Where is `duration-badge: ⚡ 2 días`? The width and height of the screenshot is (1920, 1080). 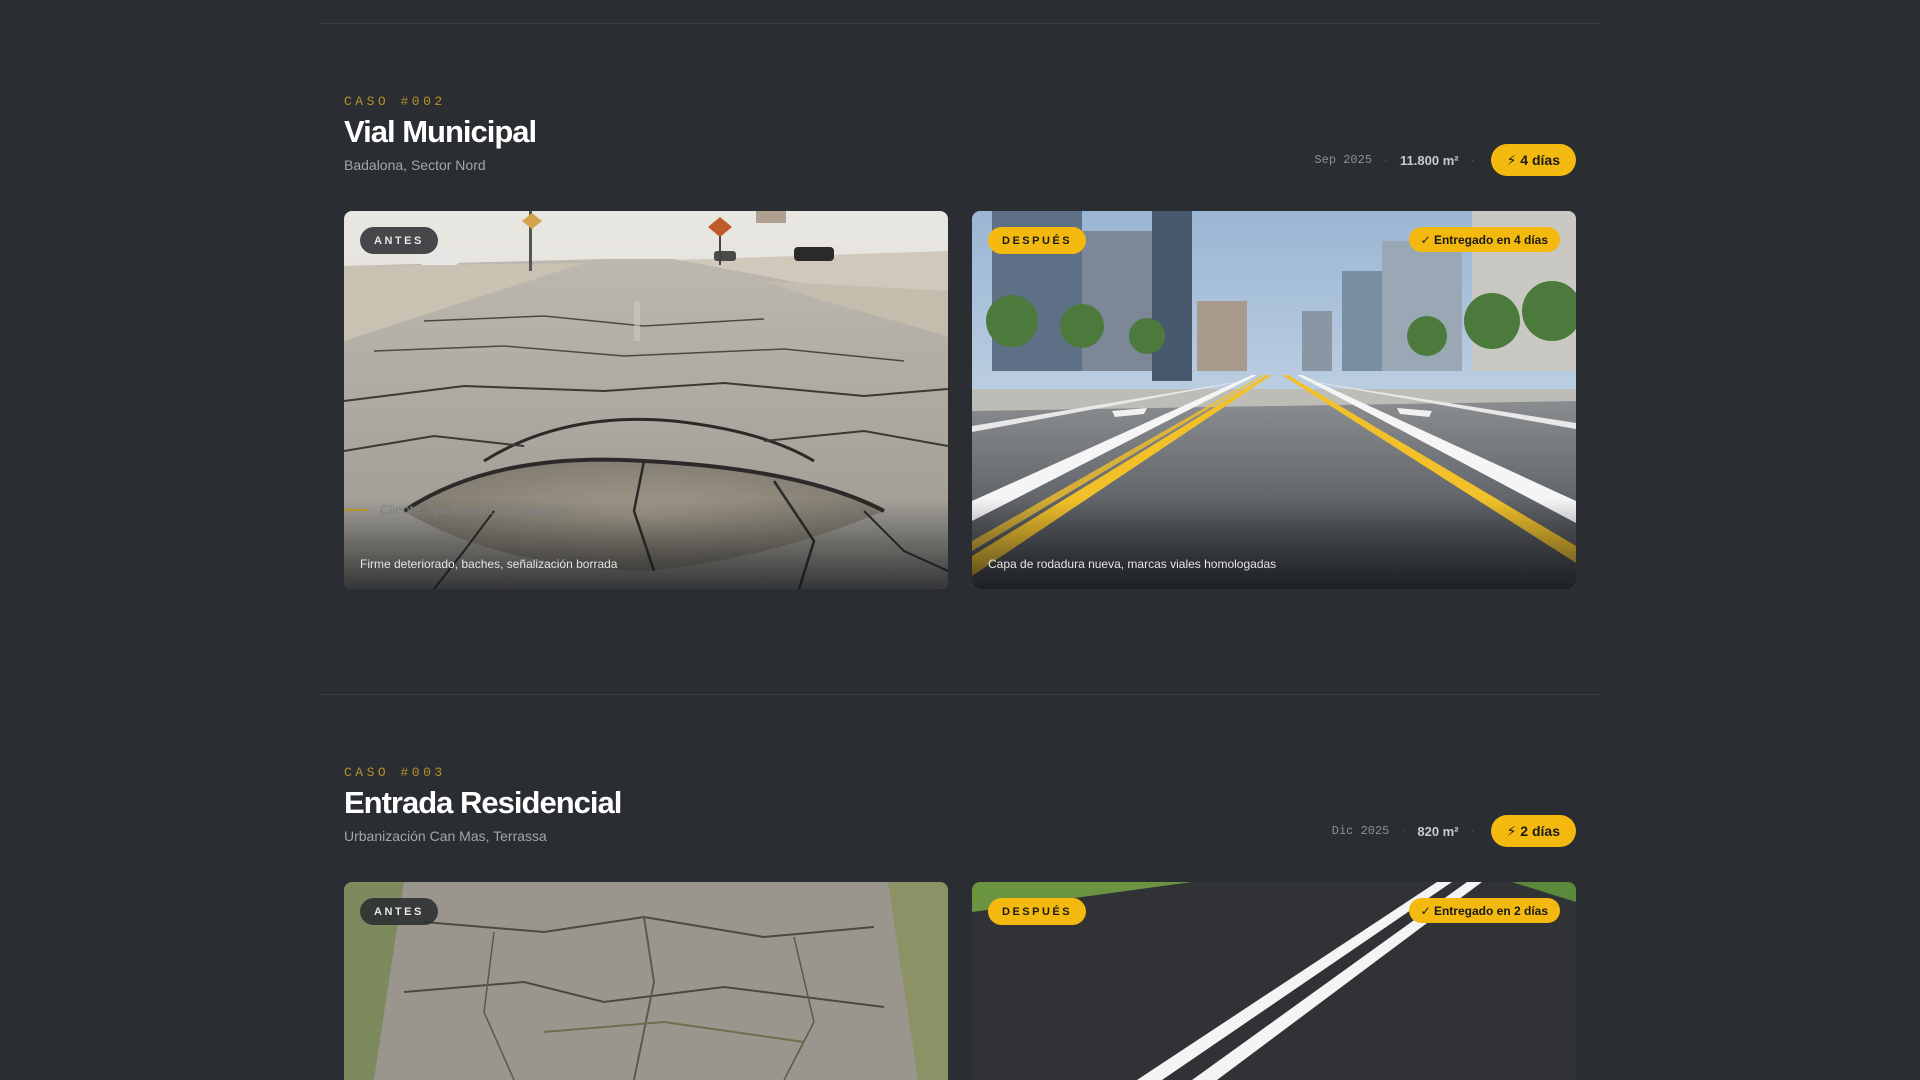
duration-badge: ⚡ 2 días is located at coordinates (1533, 831).